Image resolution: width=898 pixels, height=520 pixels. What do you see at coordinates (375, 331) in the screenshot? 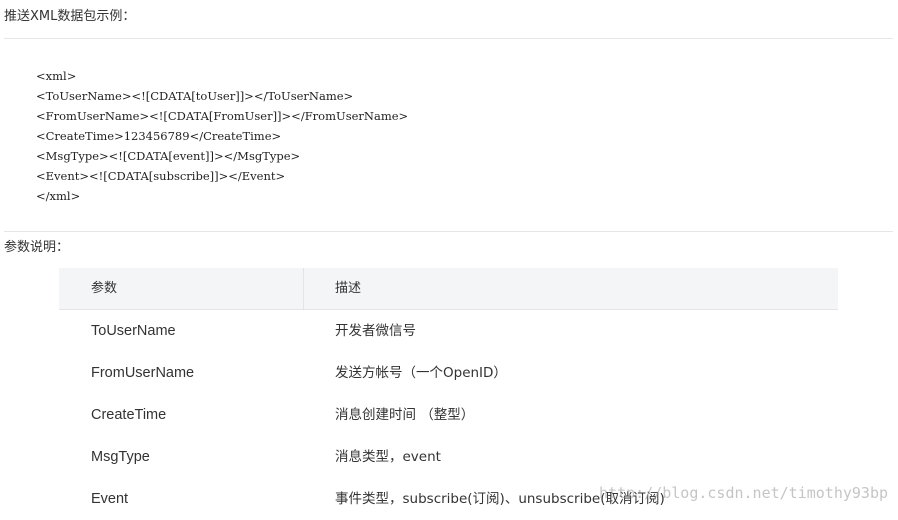
I see `param-description: 开发者微信号` at bounding box center [375, 331].